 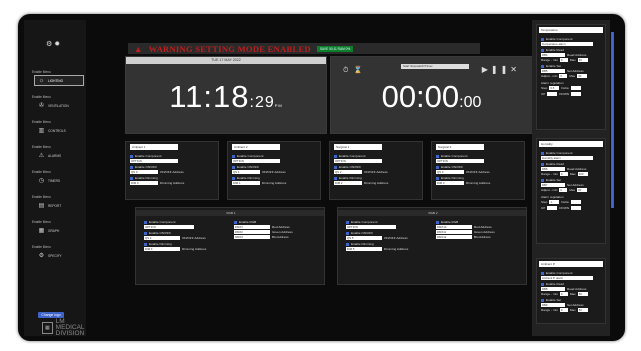 What do you see at coordinates (500, 69) in the screenshot?
I see `pause-icon: ❚❚` at bounding box center [500, 69].